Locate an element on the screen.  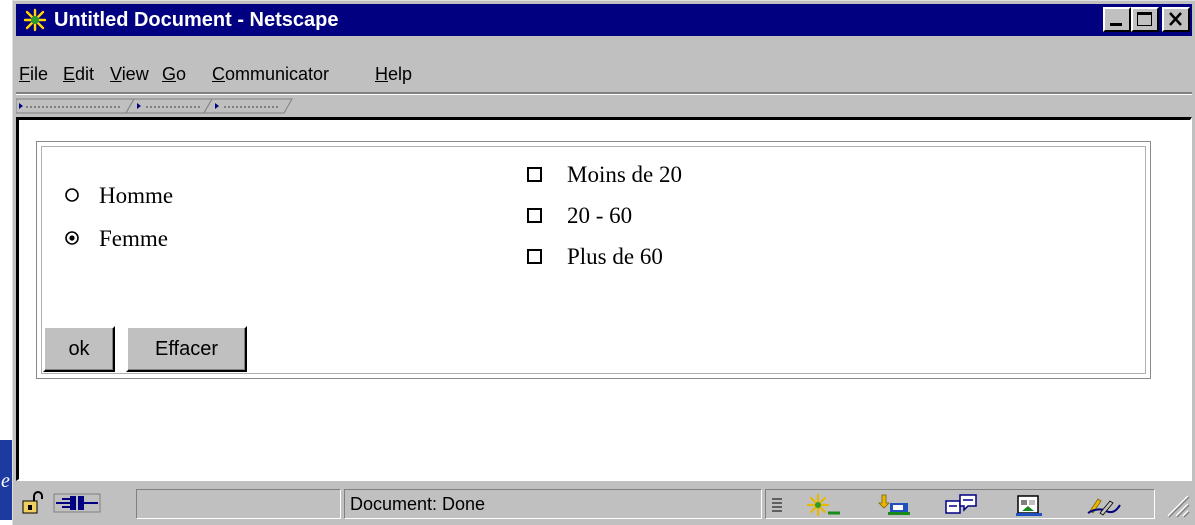
status-text-panel: Document: Done is located at coordinates (553, 504).